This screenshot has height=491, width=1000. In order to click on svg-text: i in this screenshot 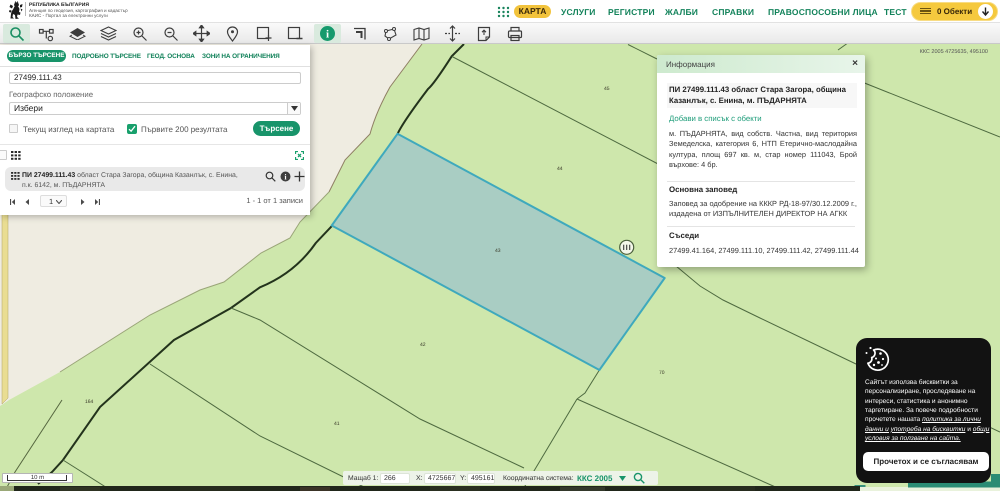, I will do `click(327, 35)`.